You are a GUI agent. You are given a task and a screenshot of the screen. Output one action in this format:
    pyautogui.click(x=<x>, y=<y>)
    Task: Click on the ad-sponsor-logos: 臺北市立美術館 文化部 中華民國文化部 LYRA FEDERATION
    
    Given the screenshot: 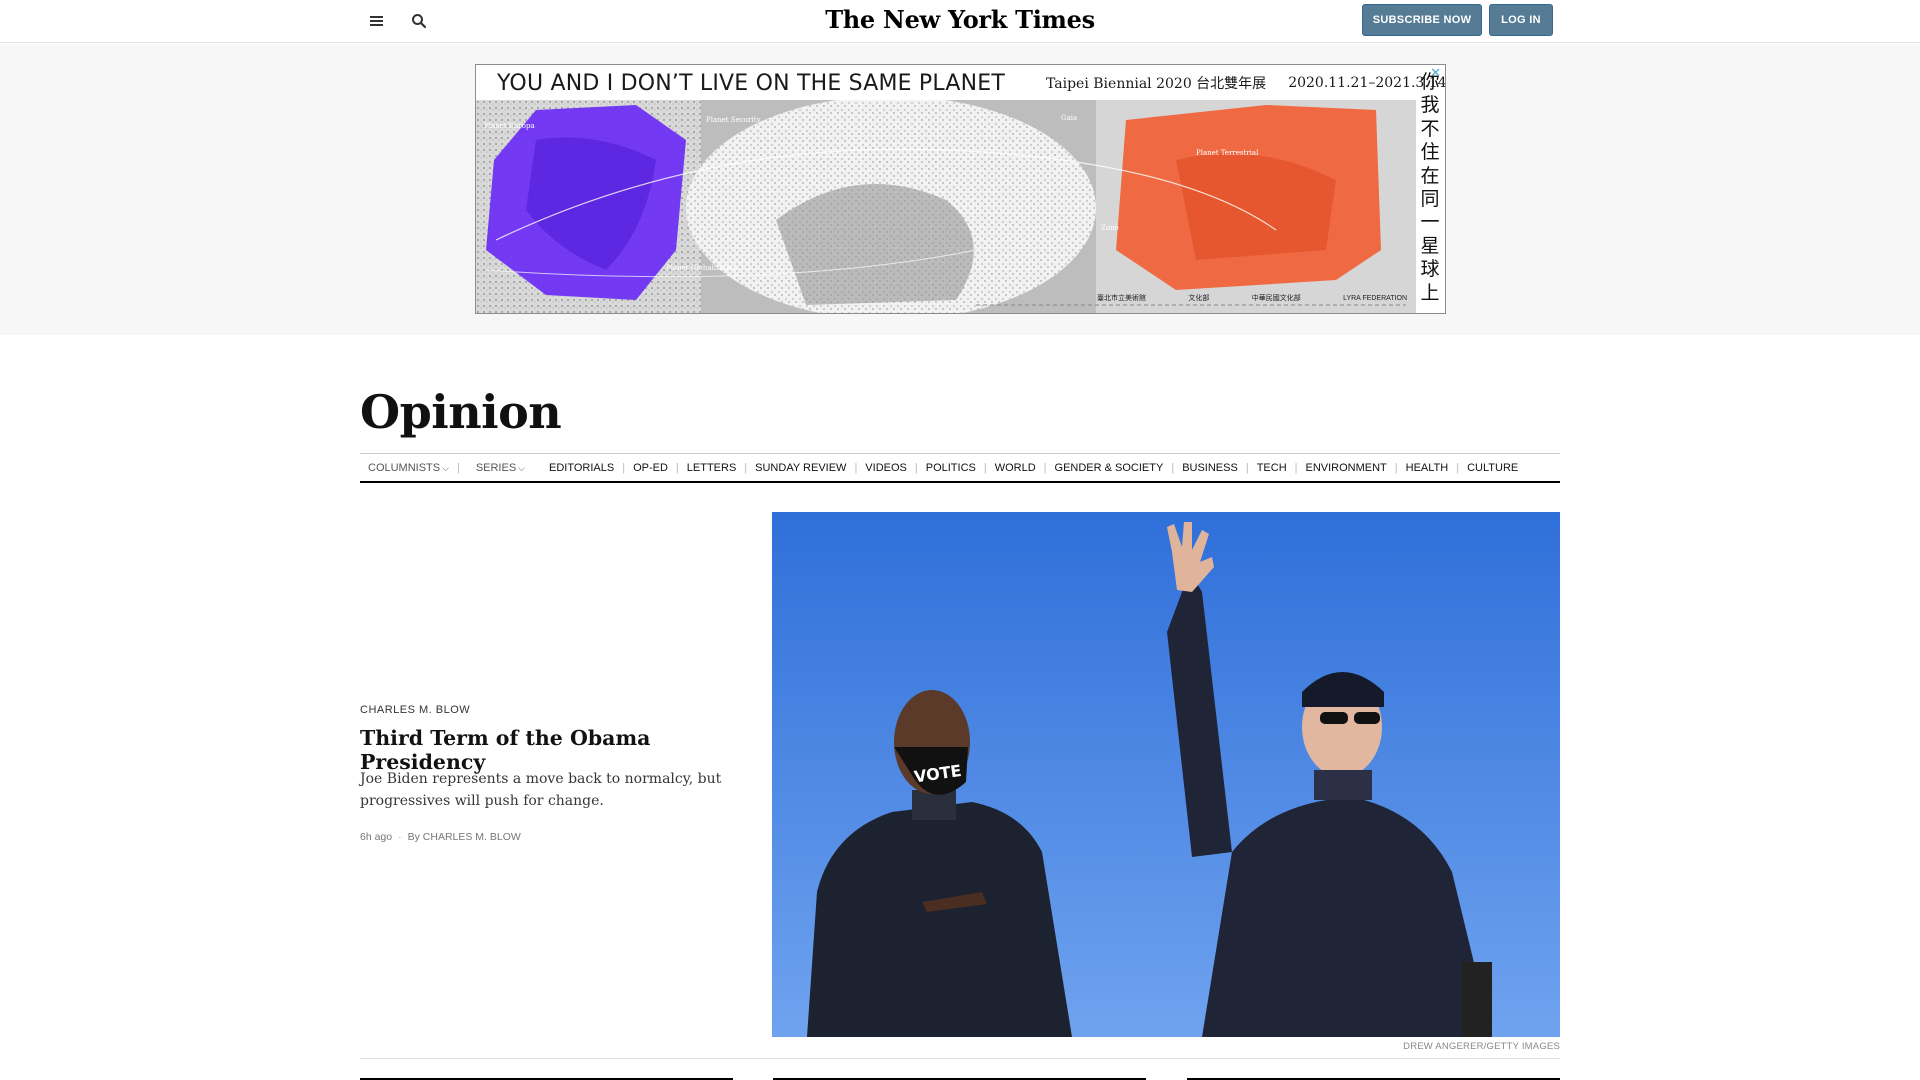 What is the action you would take?
    pyautogui.click(x=1252, y=298)
    